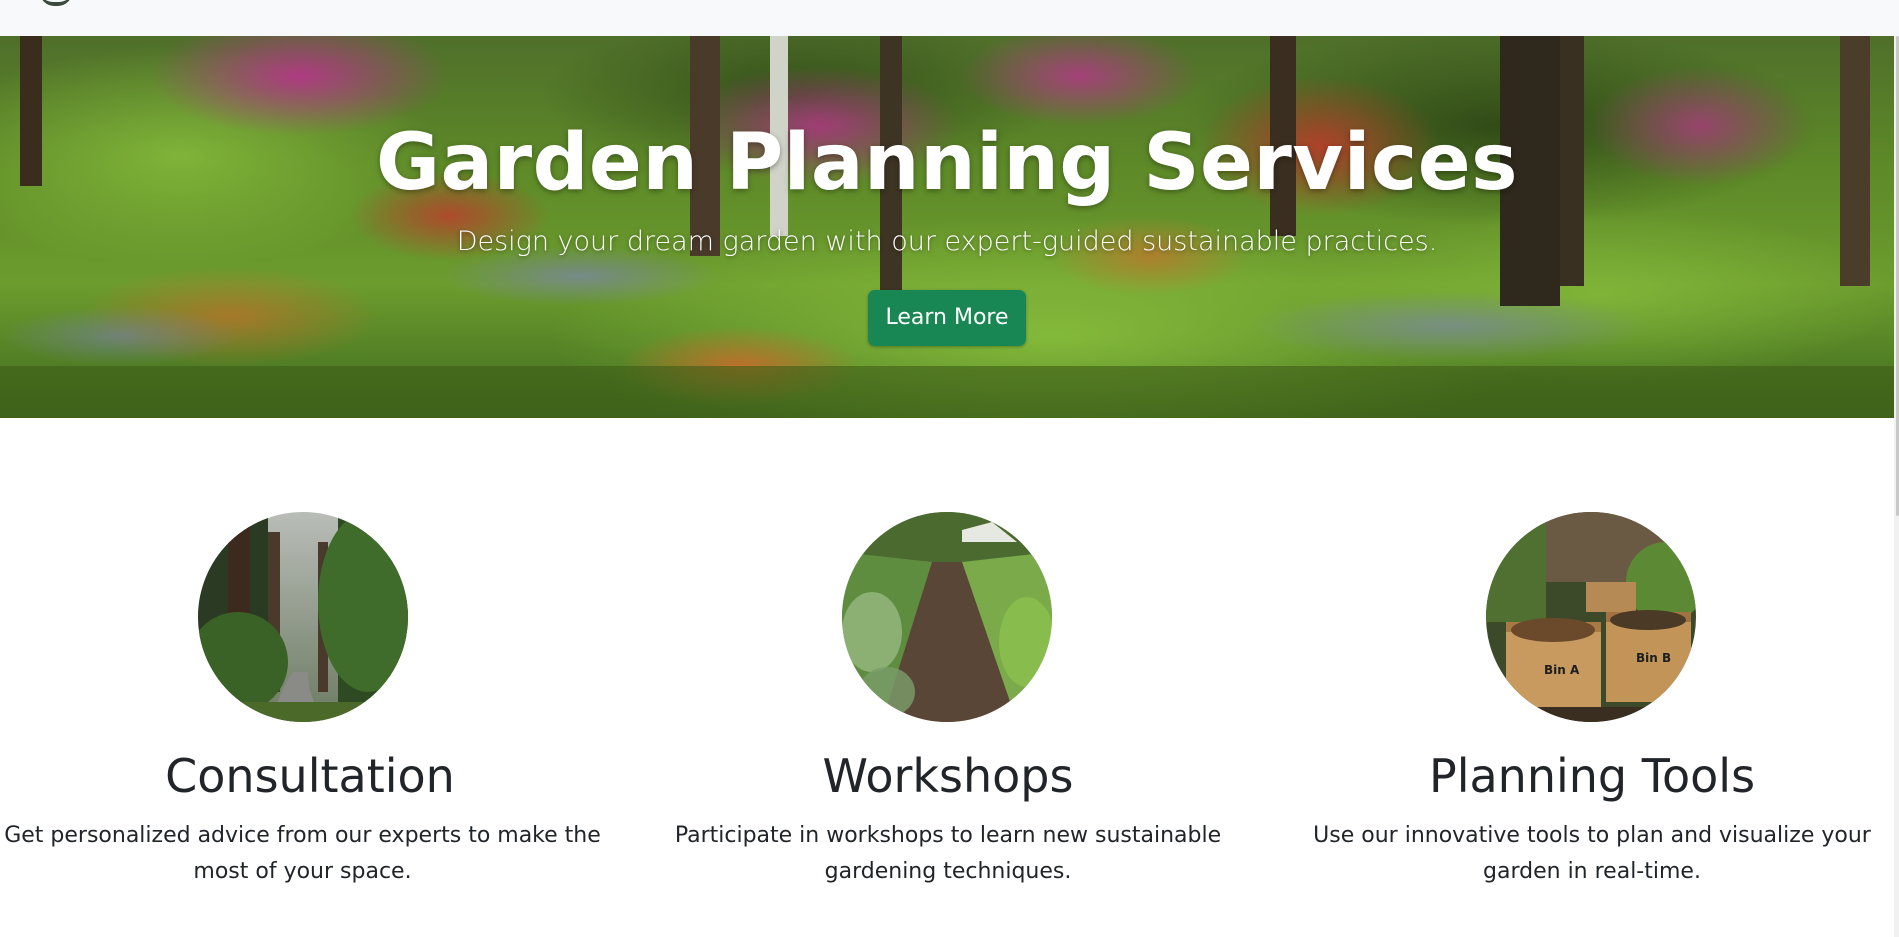 The width and height of the screenshot is (1899, 937). Describe the element at coordinates (1653, 658) in the screenshot. I see `bin-b-label: Bin B` at that location.